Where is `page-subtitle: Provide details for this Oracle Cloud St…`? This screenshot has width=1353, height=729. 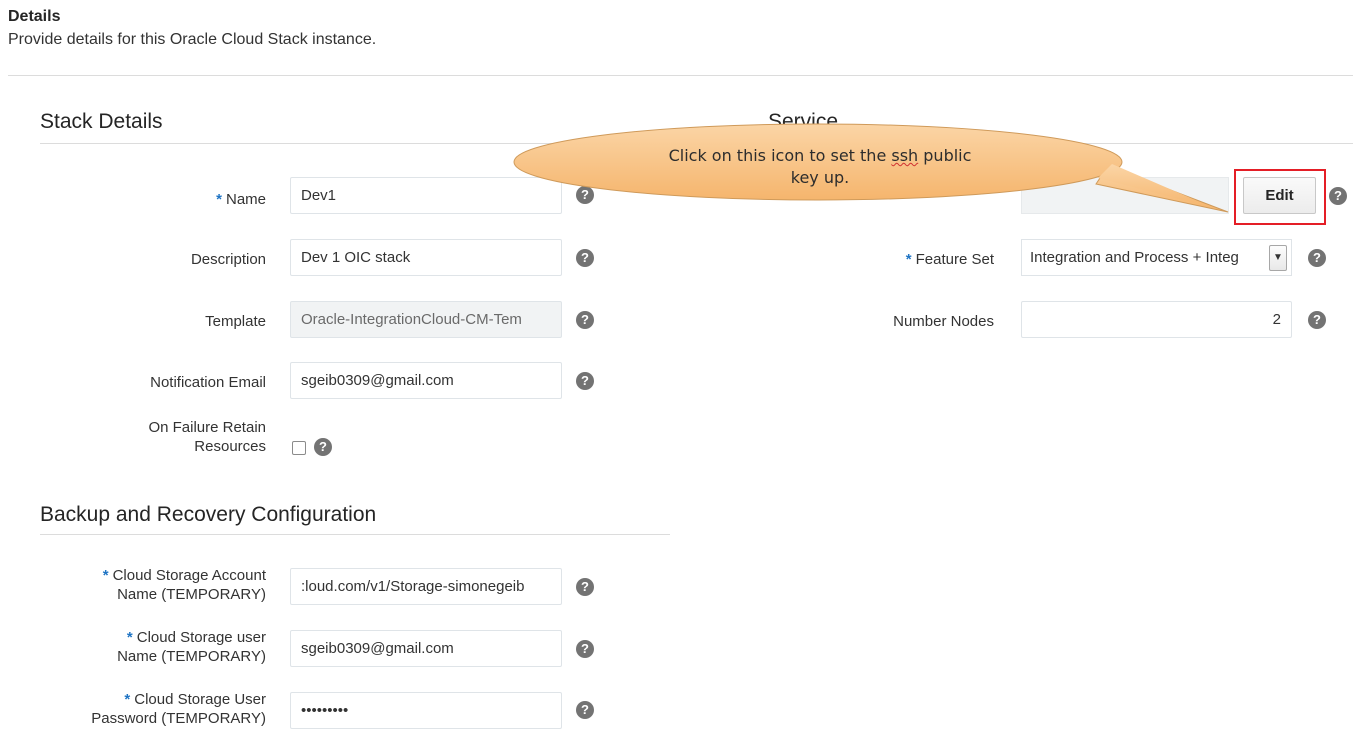 page-subtitle: Provide details for this Oracle Cloud St… is located at coordinates (192, 39).